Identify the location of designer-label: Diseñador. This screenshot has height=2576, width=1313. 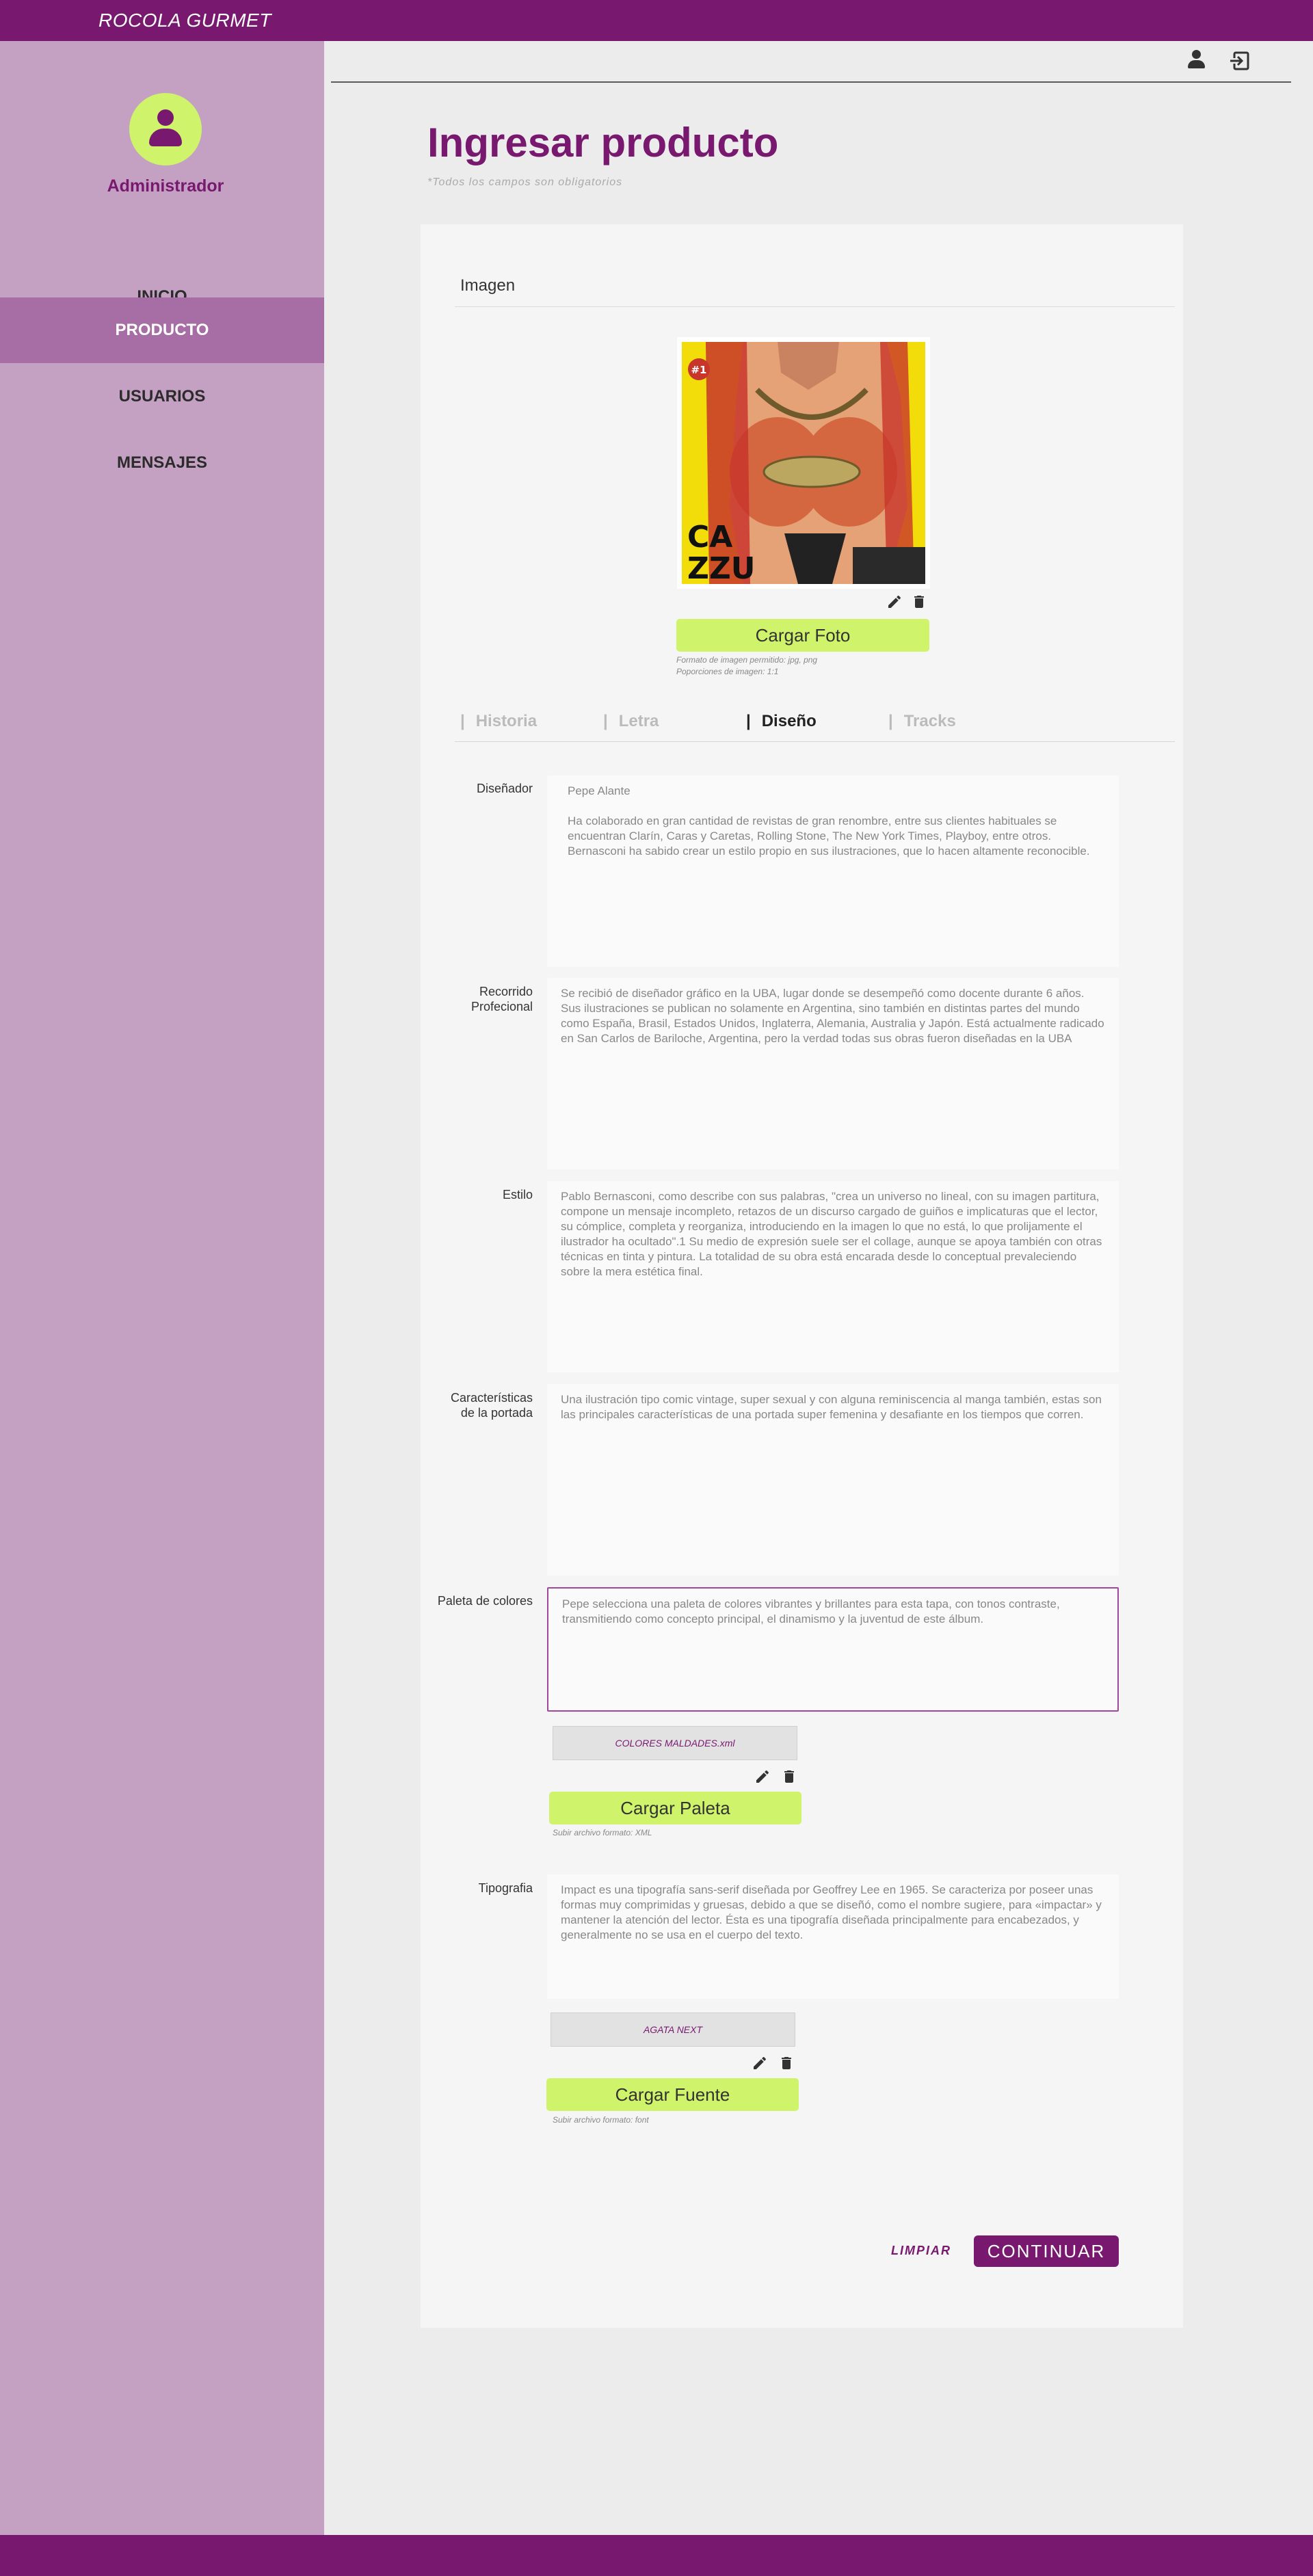
(505, 788).